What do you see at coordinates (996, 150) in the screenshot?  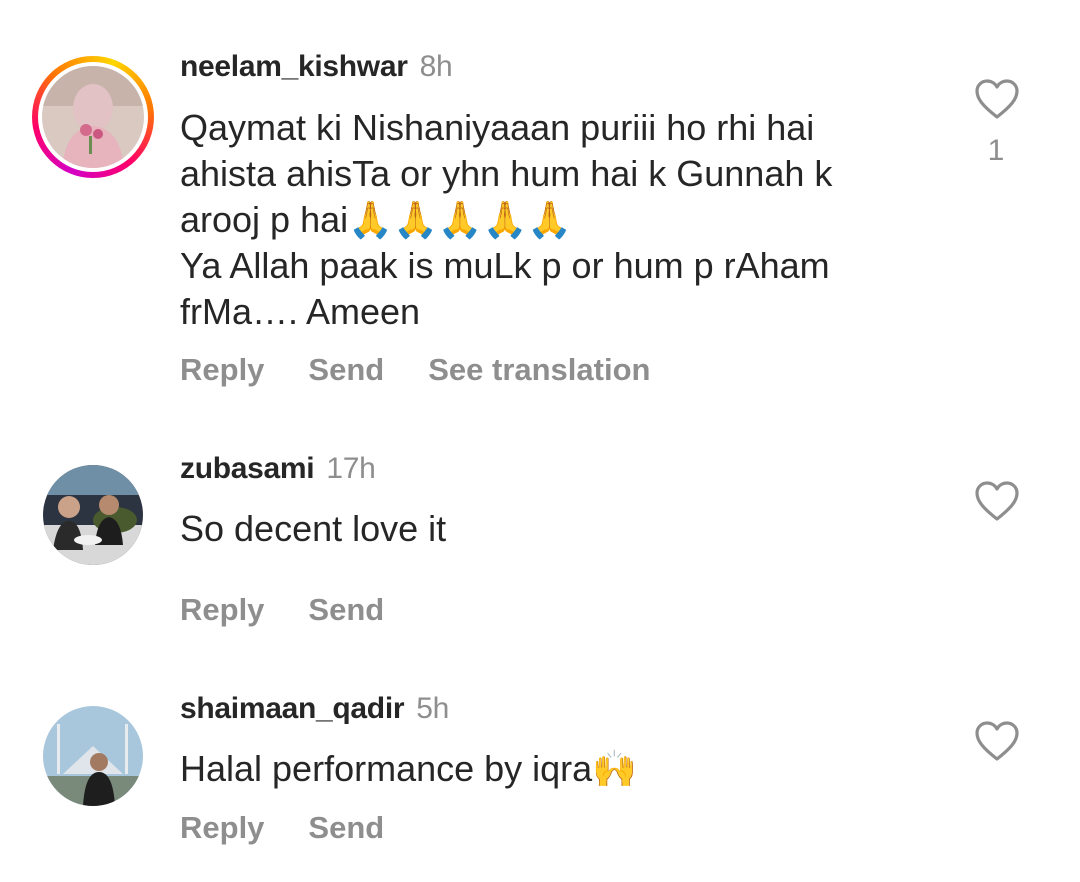 I see `like-count: 1` at bounding box center [996, 150].